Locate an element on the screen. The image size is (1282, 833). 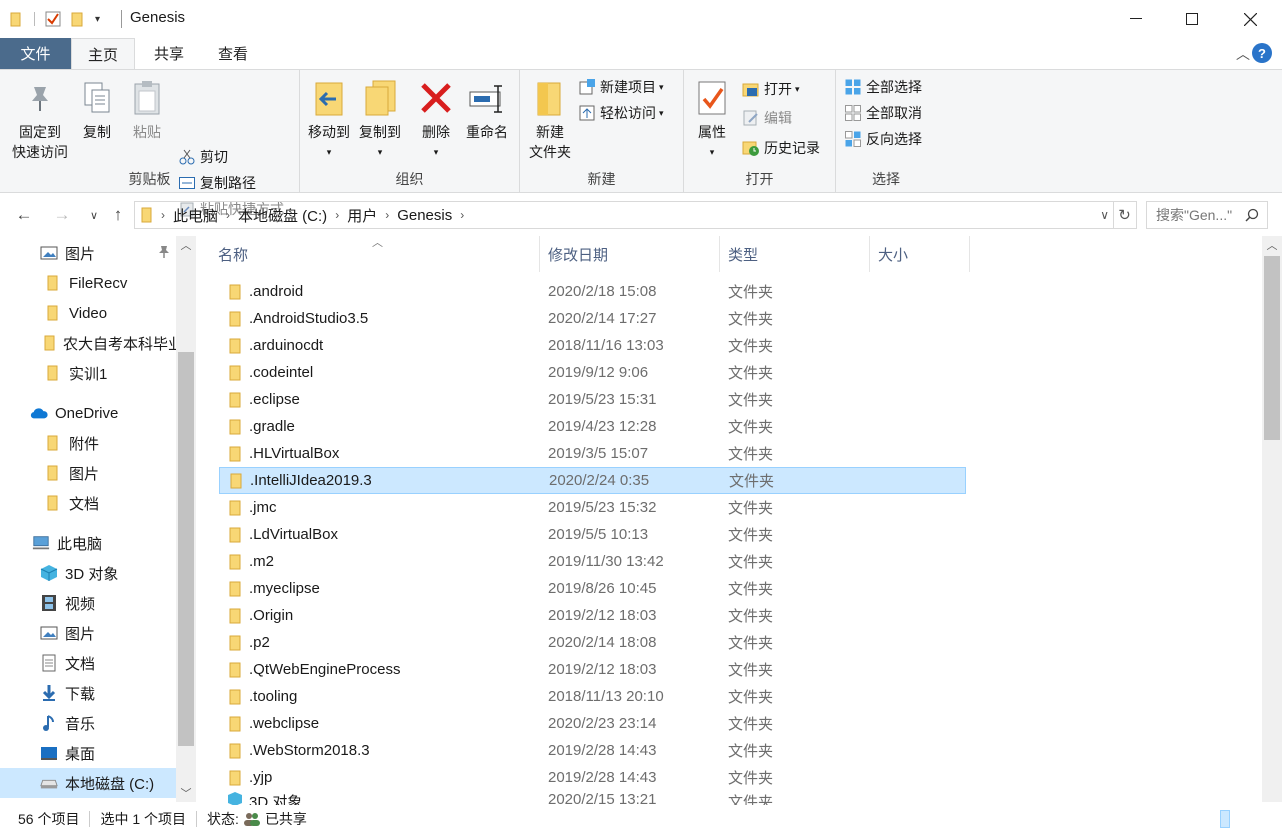
delete-button: 删除 ▾ is located at coordinates (436, 119).